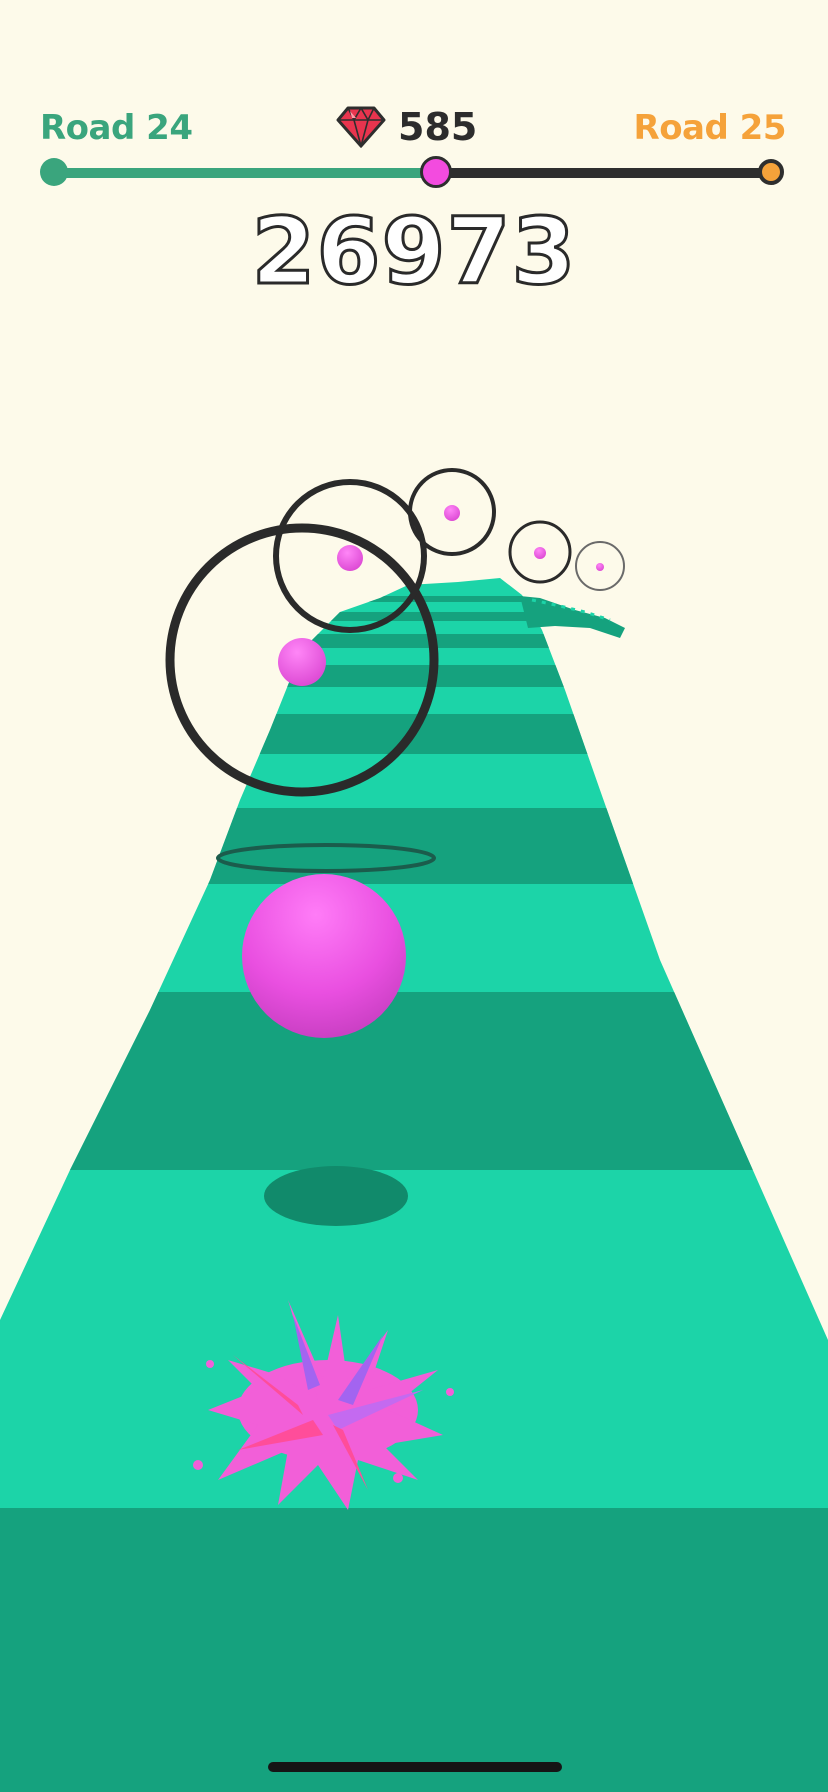 The width and height of the screenshot is (828, 1792). I want to click on gem-counter: 585, so click(406, 127).